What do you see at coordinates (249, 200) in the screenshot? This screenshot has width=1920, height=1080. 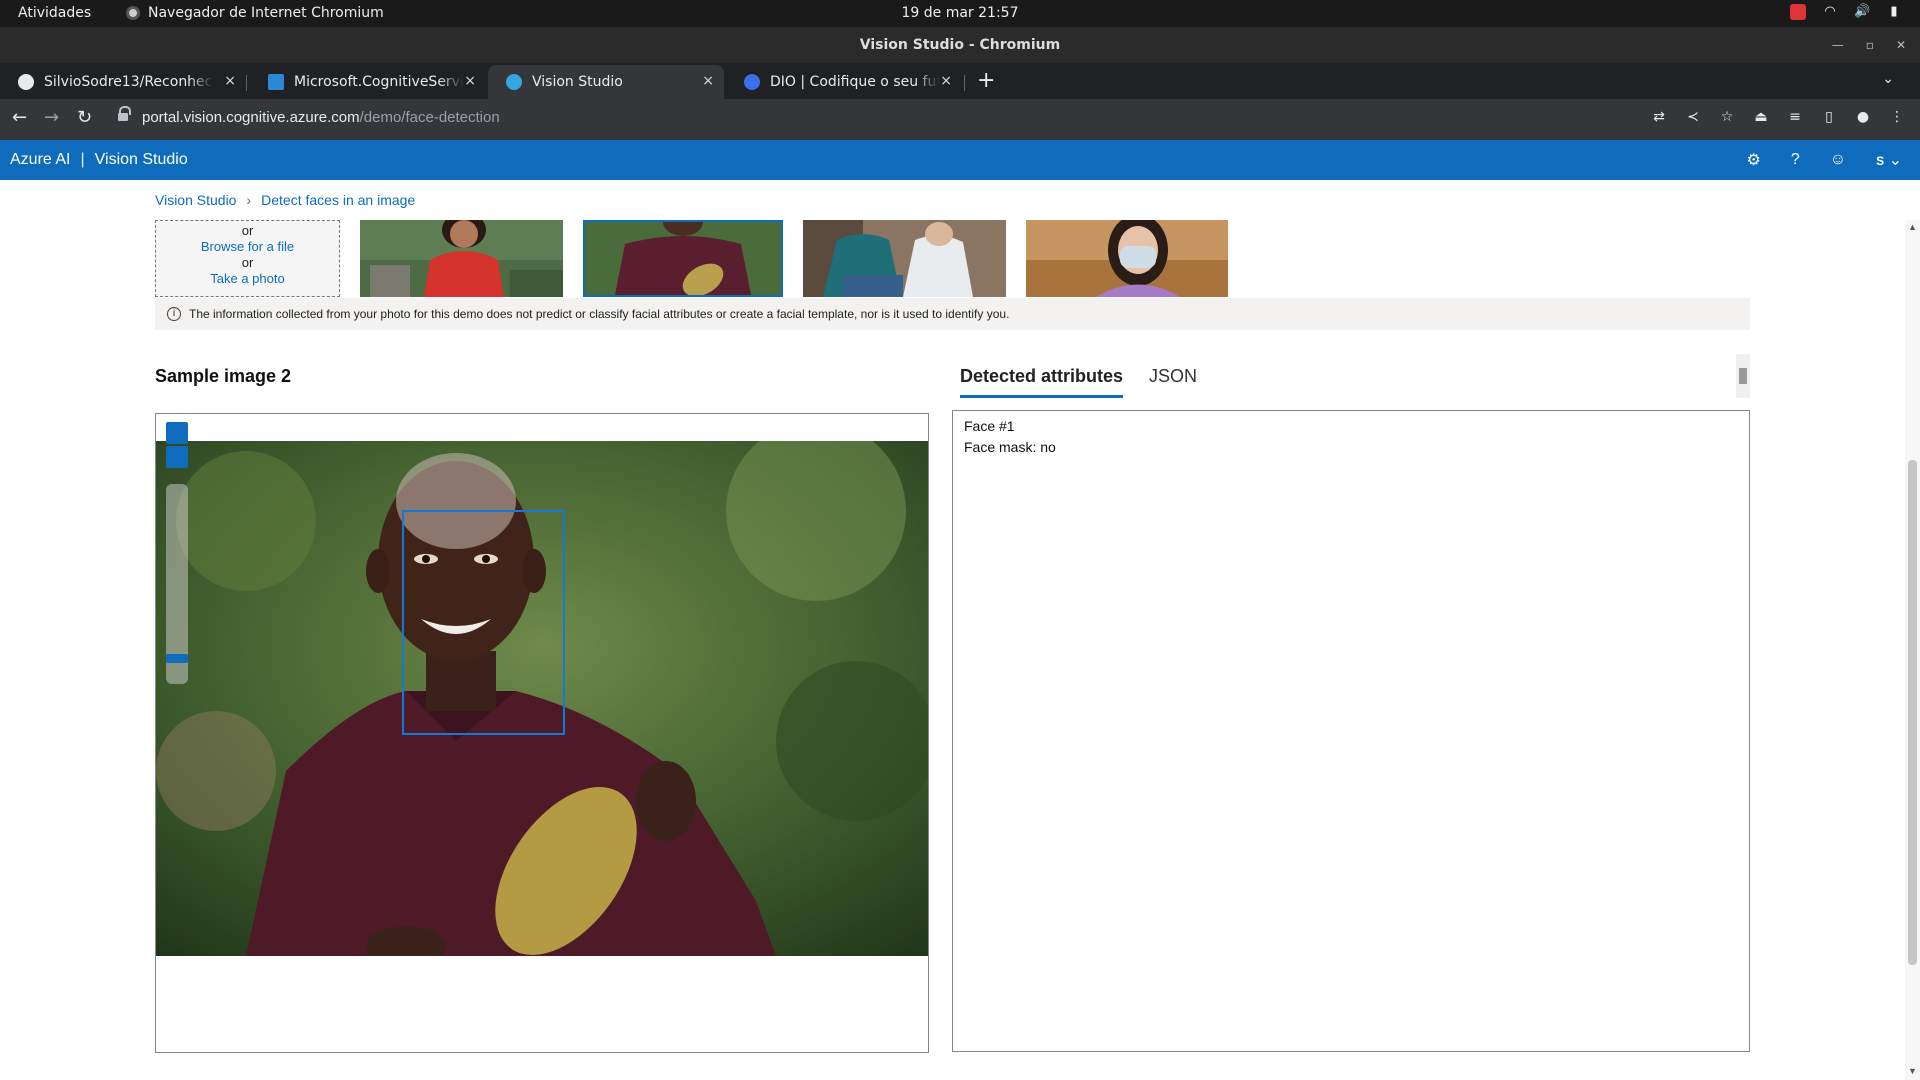 I see `chevron-right-icon: ›` at bounding box center [249, 200].